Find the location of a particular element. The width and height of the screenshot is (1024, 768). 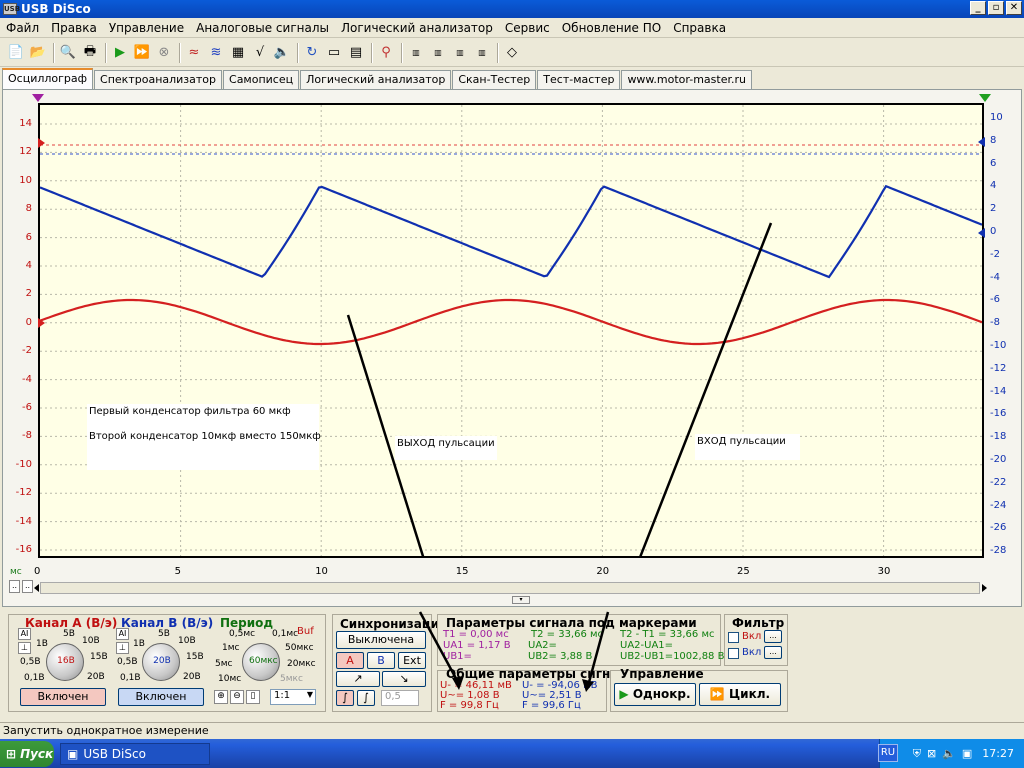

menu-help: Справка is located at coordinates (699, 28).